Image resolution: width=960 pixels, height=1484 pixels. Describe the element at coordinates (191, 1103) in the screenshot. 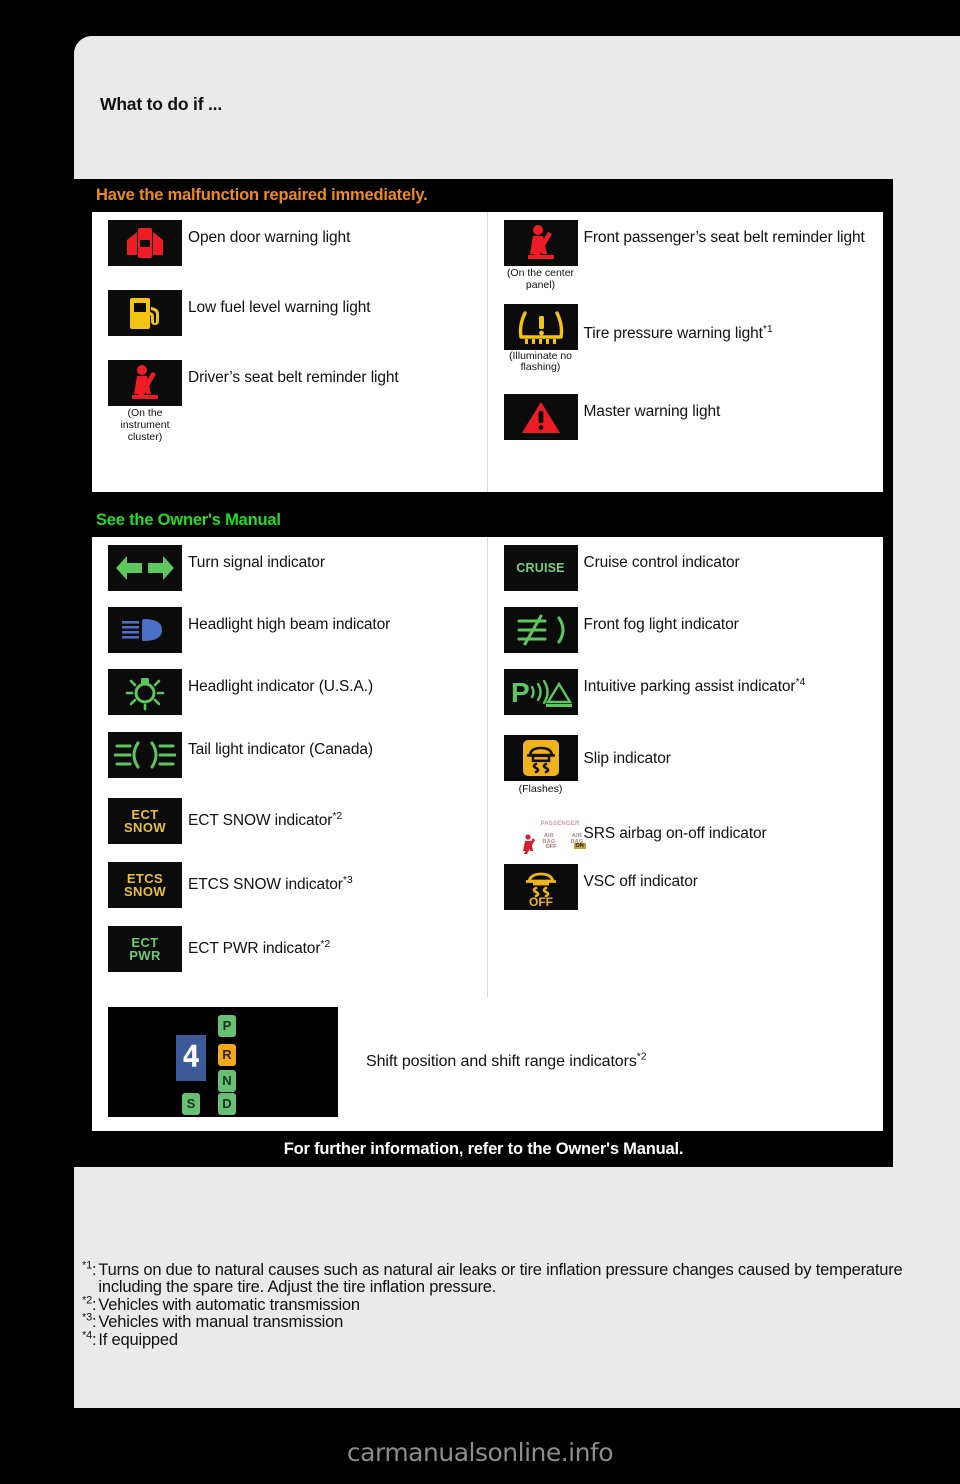

I see `gear-s: S` at that location.